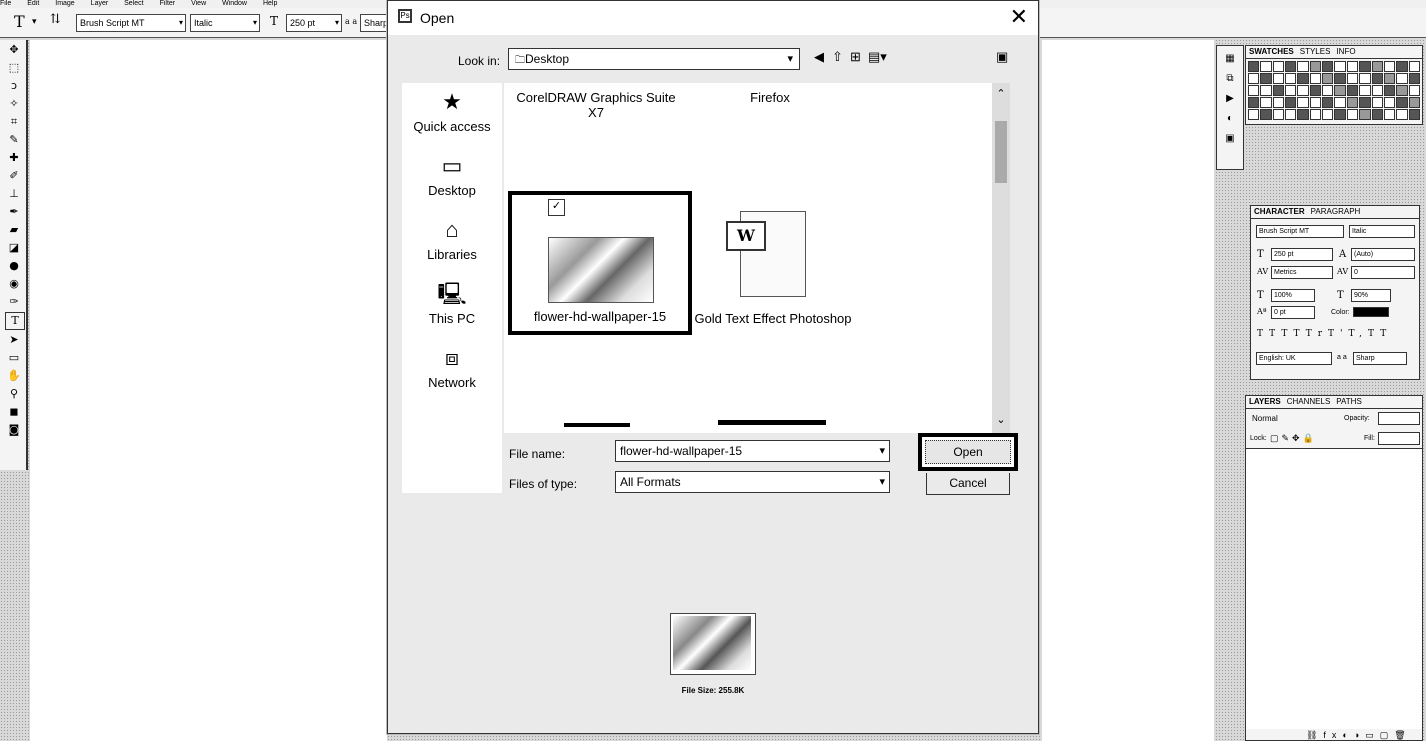 The height and width of the screenshot is (741, 1426). What do you see at coordinates (14, 194) in the screenshot?
I see `stamp-tool-icon: ⊥` at bounding box center [14, 194].